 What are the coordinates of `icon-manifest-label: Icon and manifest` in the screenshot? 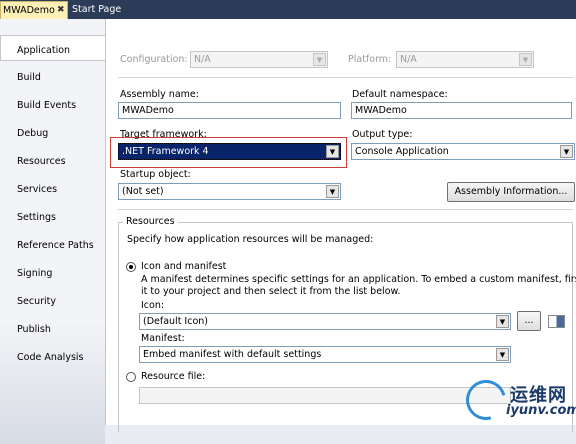 It's located at (184, 266).